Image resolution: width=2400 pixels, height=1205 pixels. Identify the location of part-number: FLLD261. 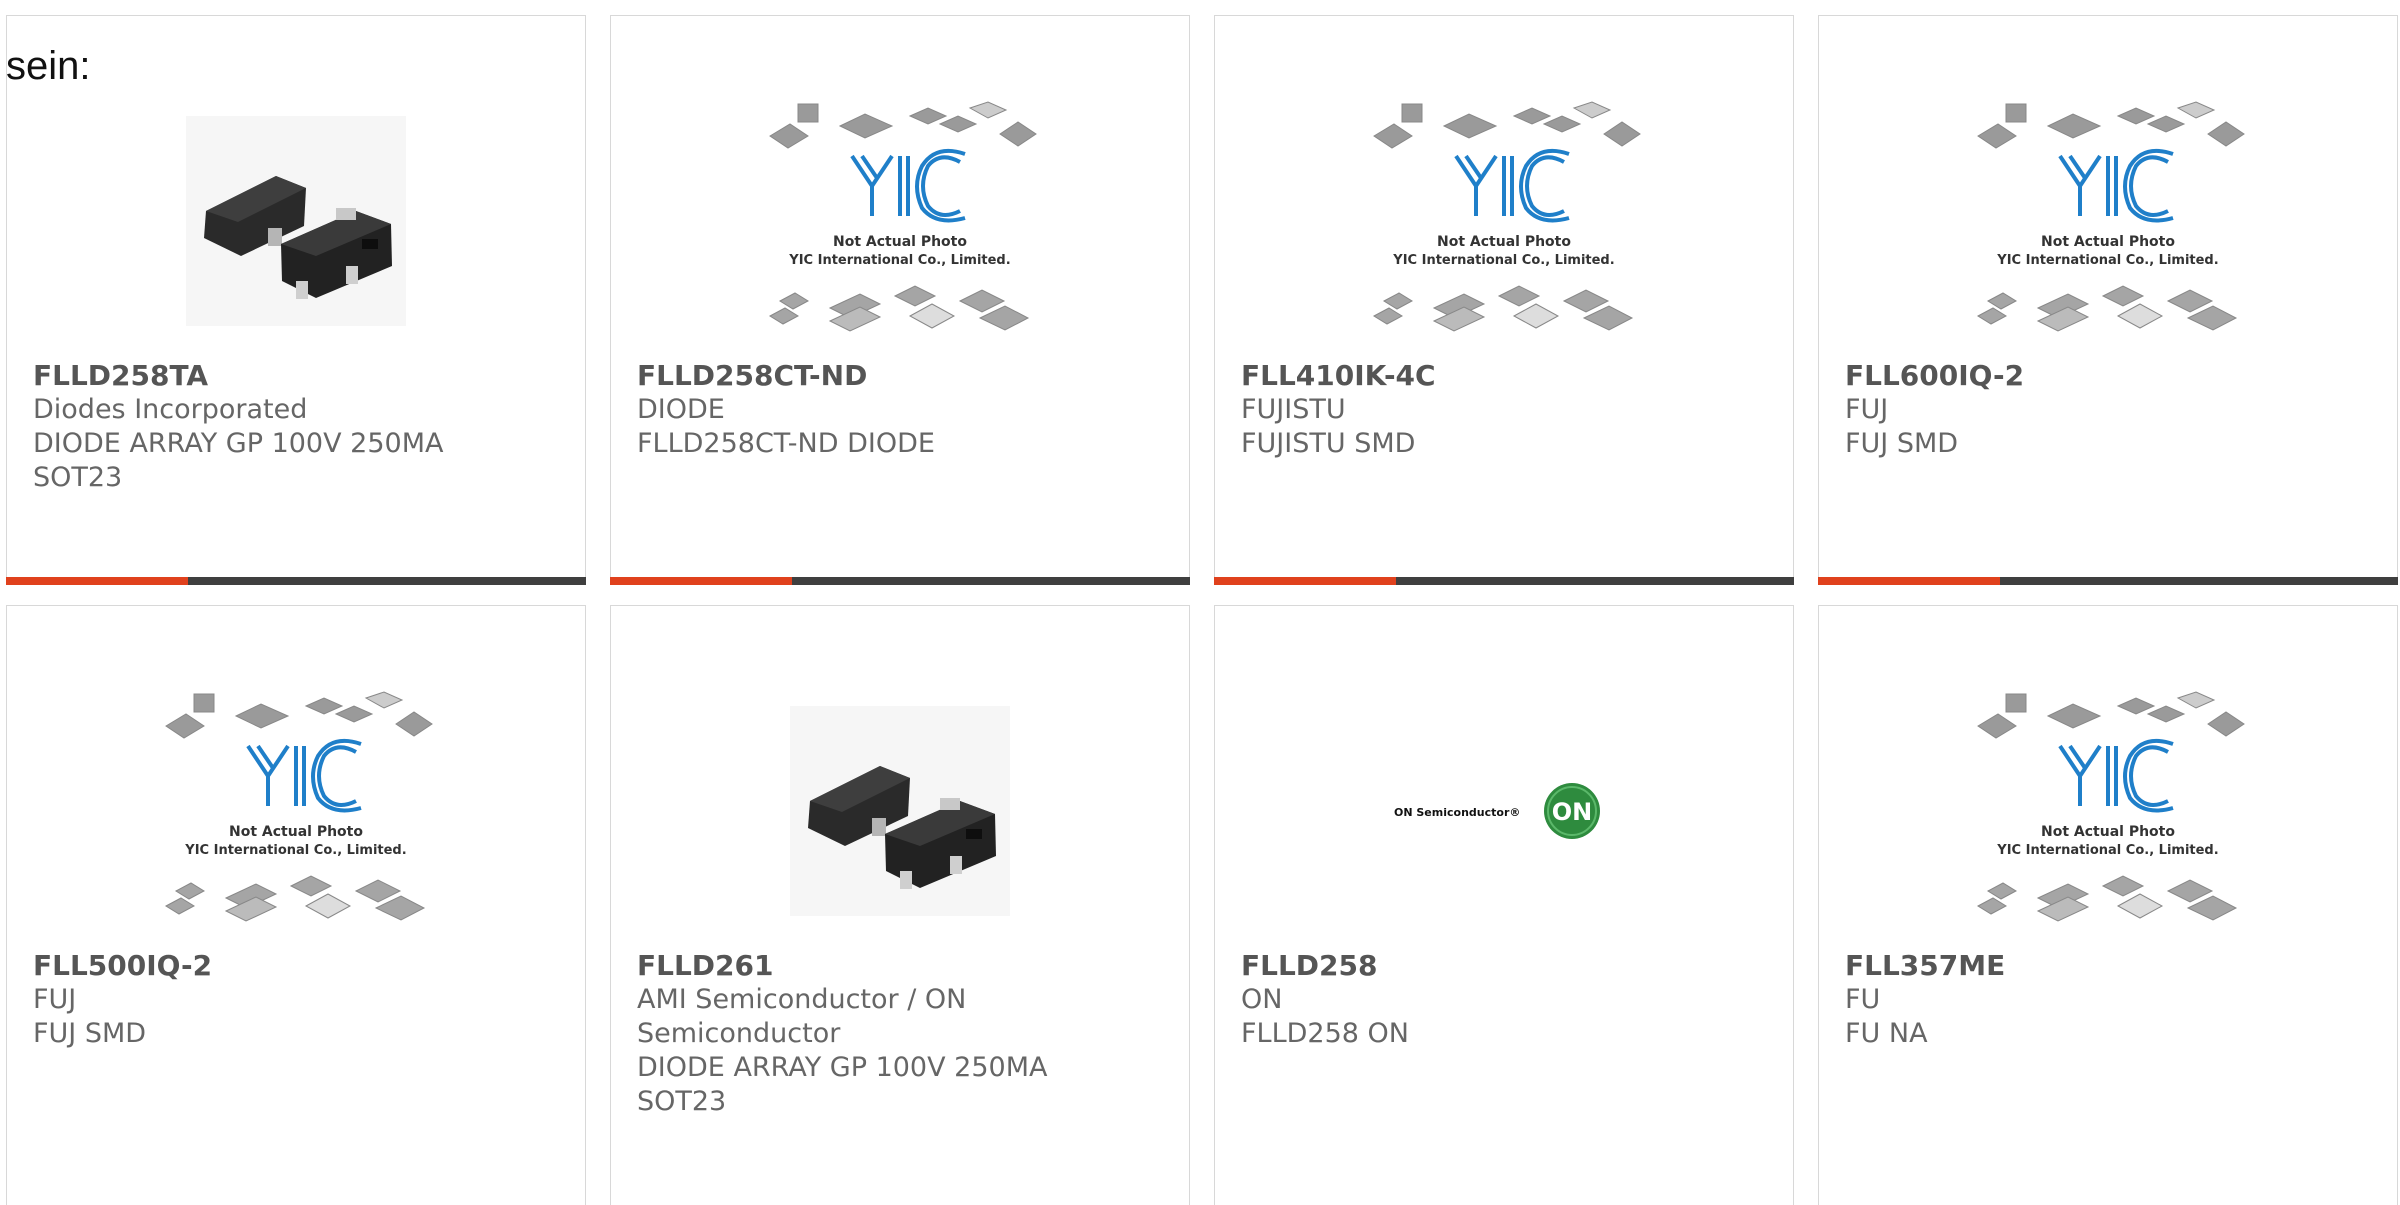
(903, 966).